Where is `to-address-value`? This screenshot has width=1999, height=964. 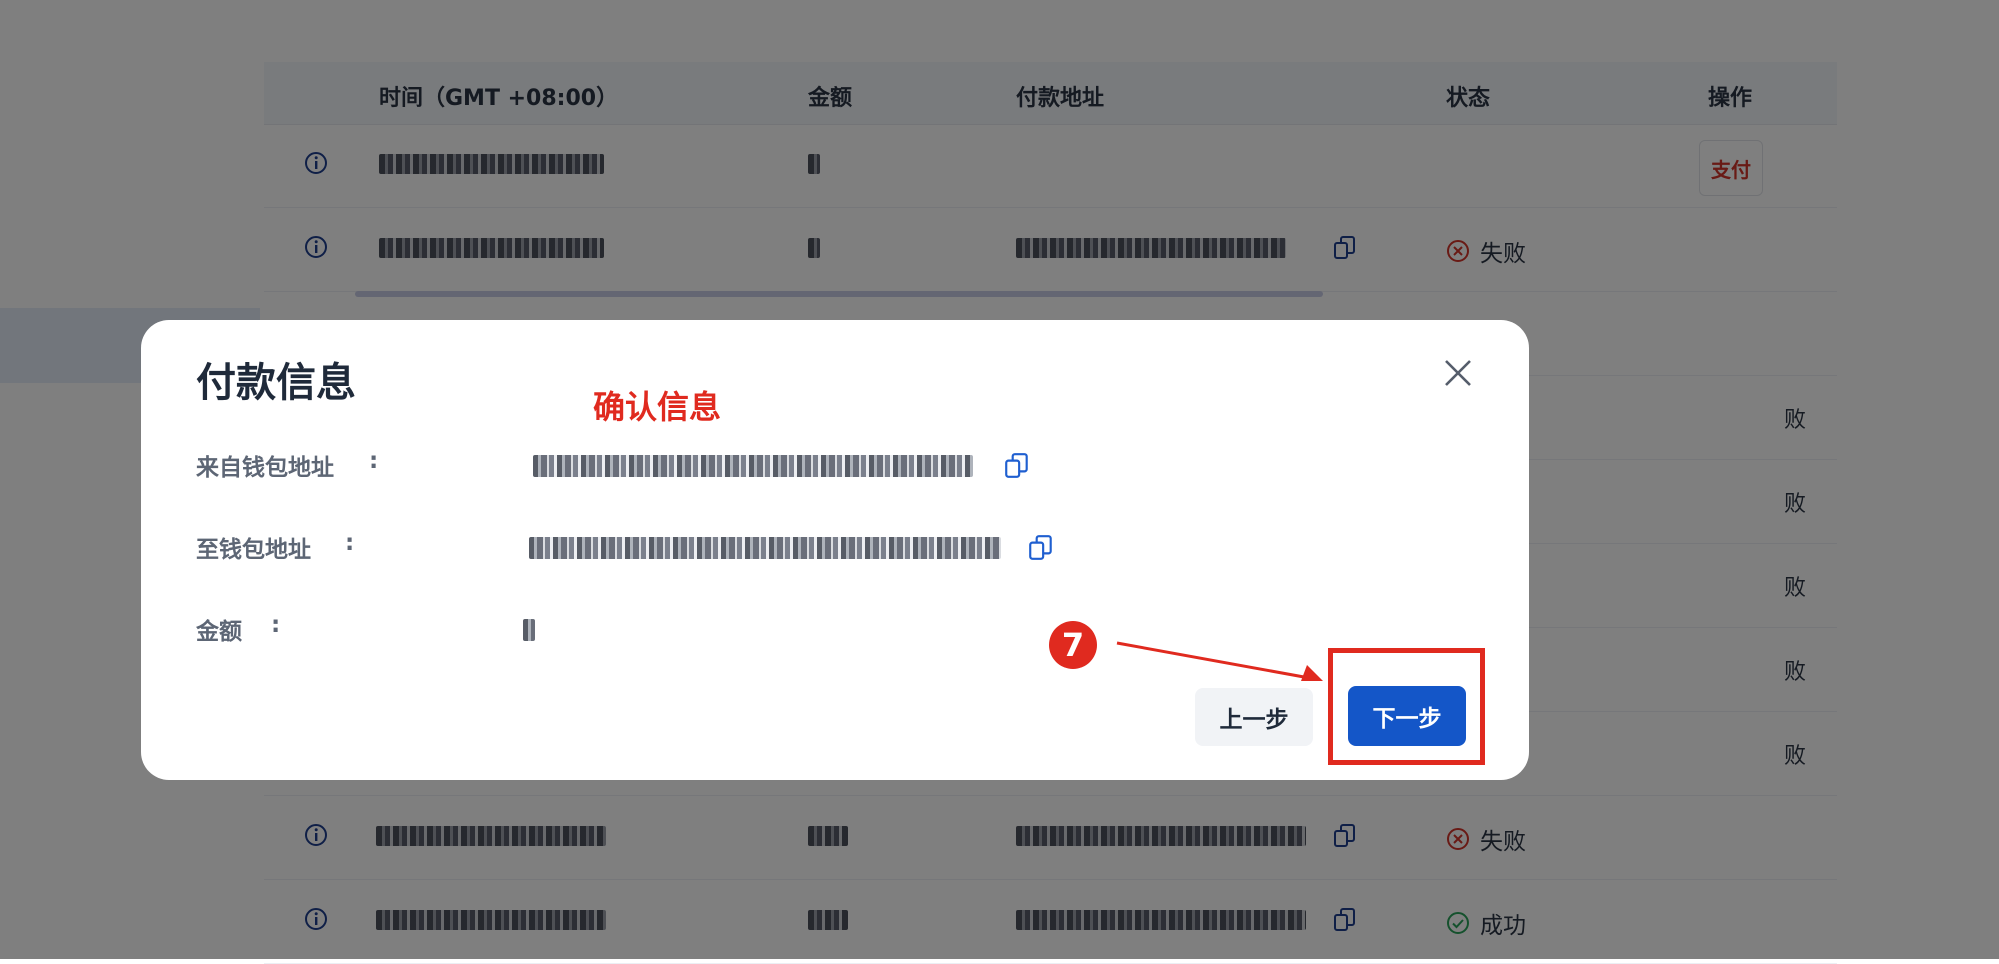
to-address-value is located at coordinates (765, 548).